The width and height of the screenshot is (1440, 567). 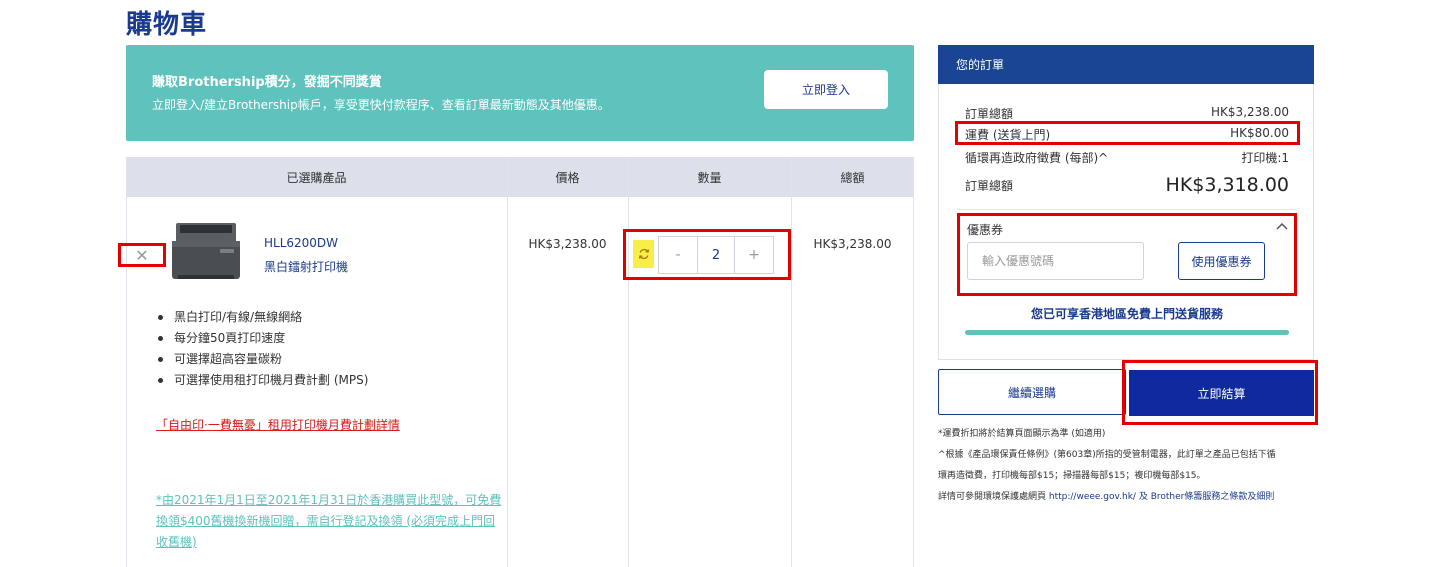 What do you see at coordinates (567, 244) in the screenshot?
I see `item-price: HK$3,238.00` at bounding box center [567, 244].